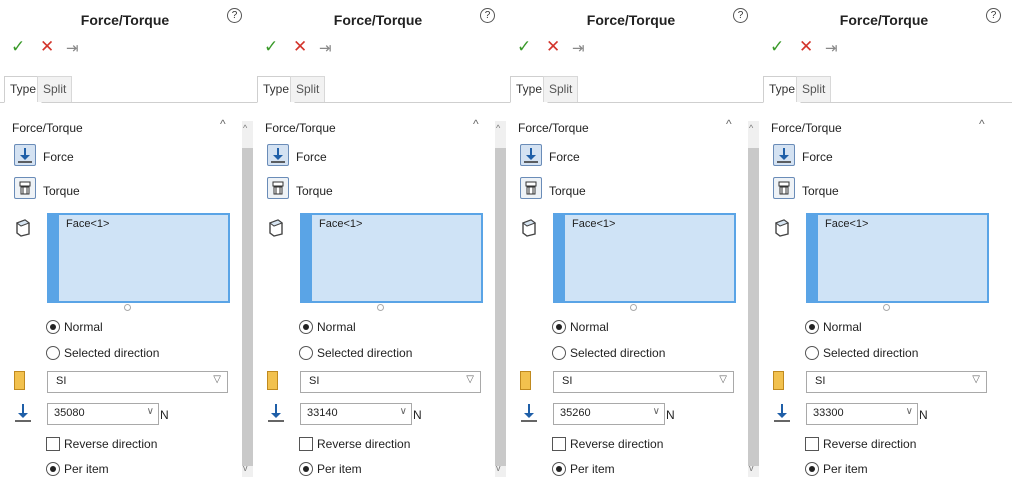 This screenshot has width=1012, height=481. I want to click on force-unit-label: N, so click(164, 415).